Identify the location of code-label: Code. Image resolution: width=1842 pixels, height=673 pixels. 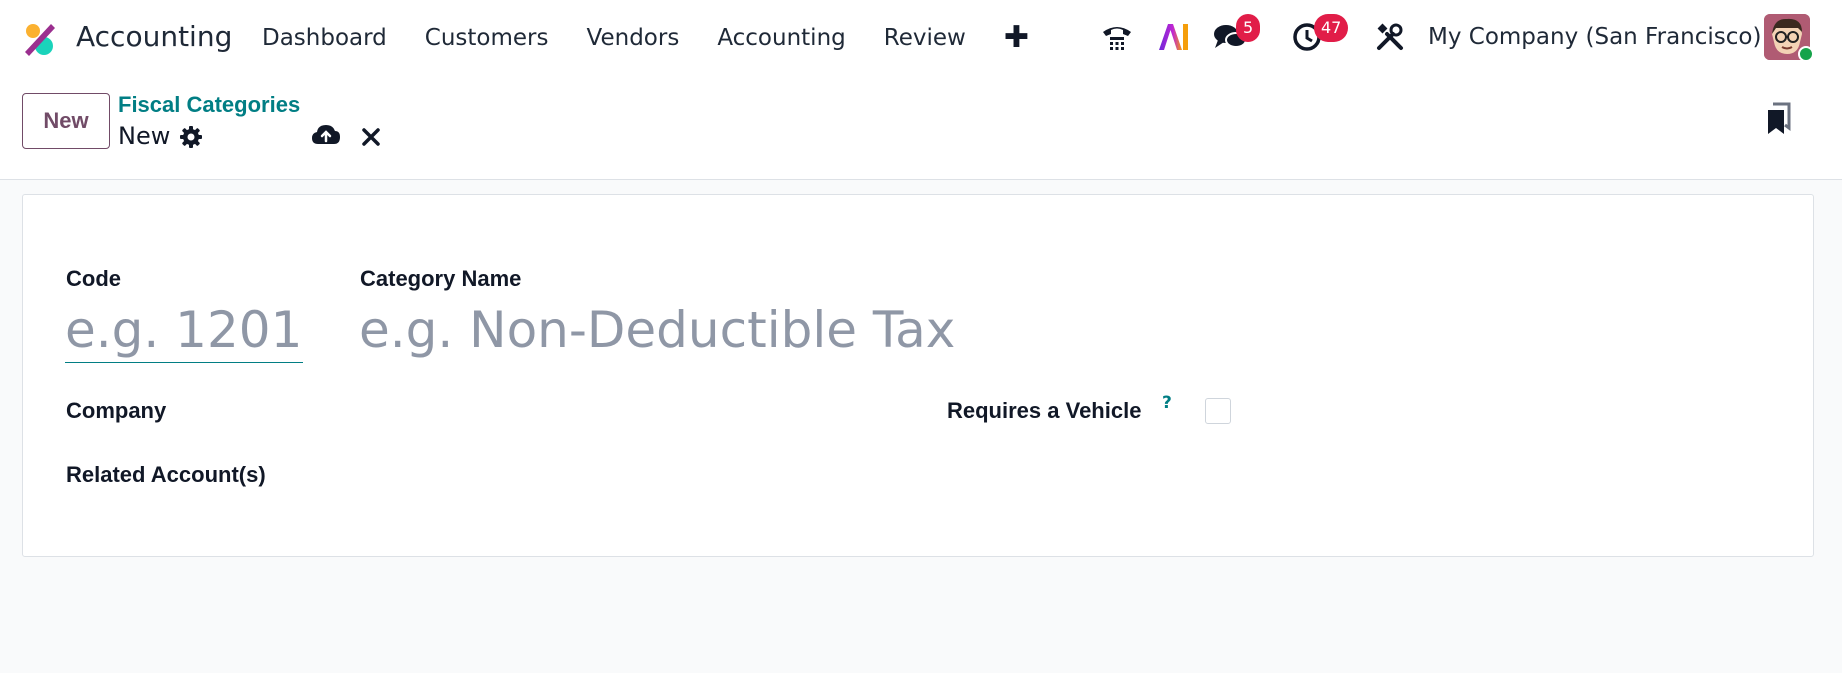
(93, 278).